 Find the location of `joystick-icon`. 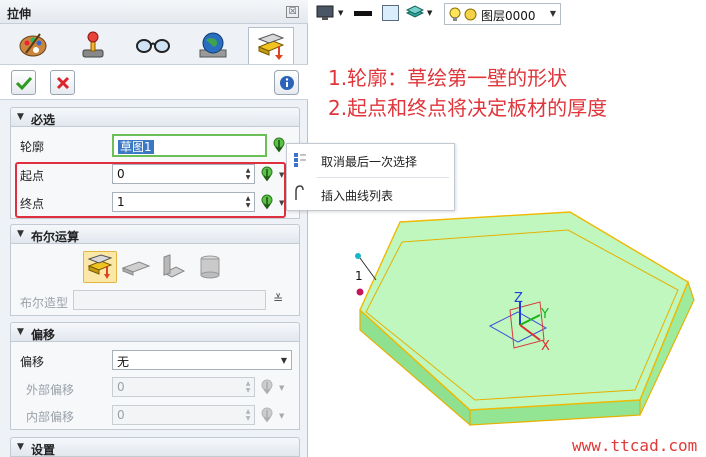

joystick-icon is located at coordinates (93, 44).